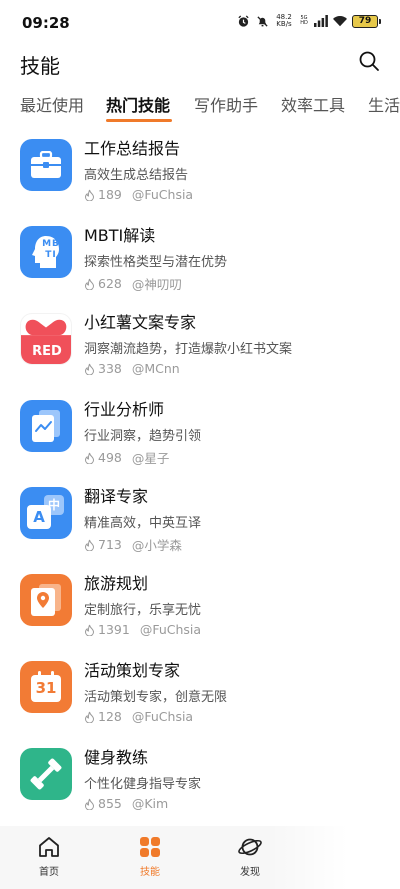 Image resolution: width=400 pixels, height=889 pixels. Describe the element at coordinates (188, 349) in the screenshot. I see `skill-description: 洞察潮流趋势，打造爆款小红书文案` at that location.